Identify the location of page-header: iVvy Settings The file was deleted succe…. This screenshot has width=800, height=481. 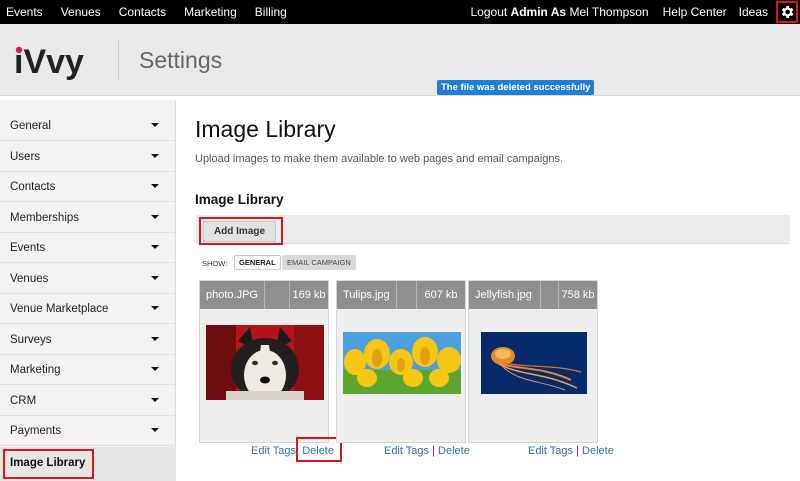
(400, 60).